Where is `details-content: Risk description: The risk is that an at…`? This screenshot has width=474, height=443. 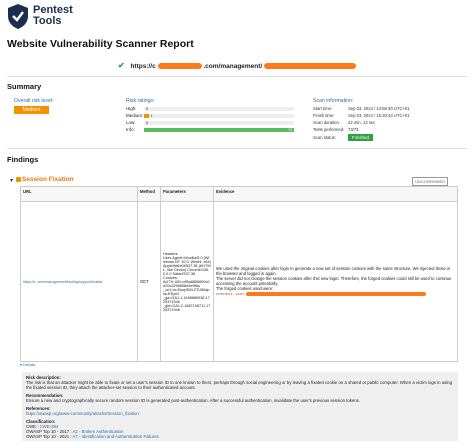 details-content: Risk description: The risk is that an at… is located at coordinates (240, 407).